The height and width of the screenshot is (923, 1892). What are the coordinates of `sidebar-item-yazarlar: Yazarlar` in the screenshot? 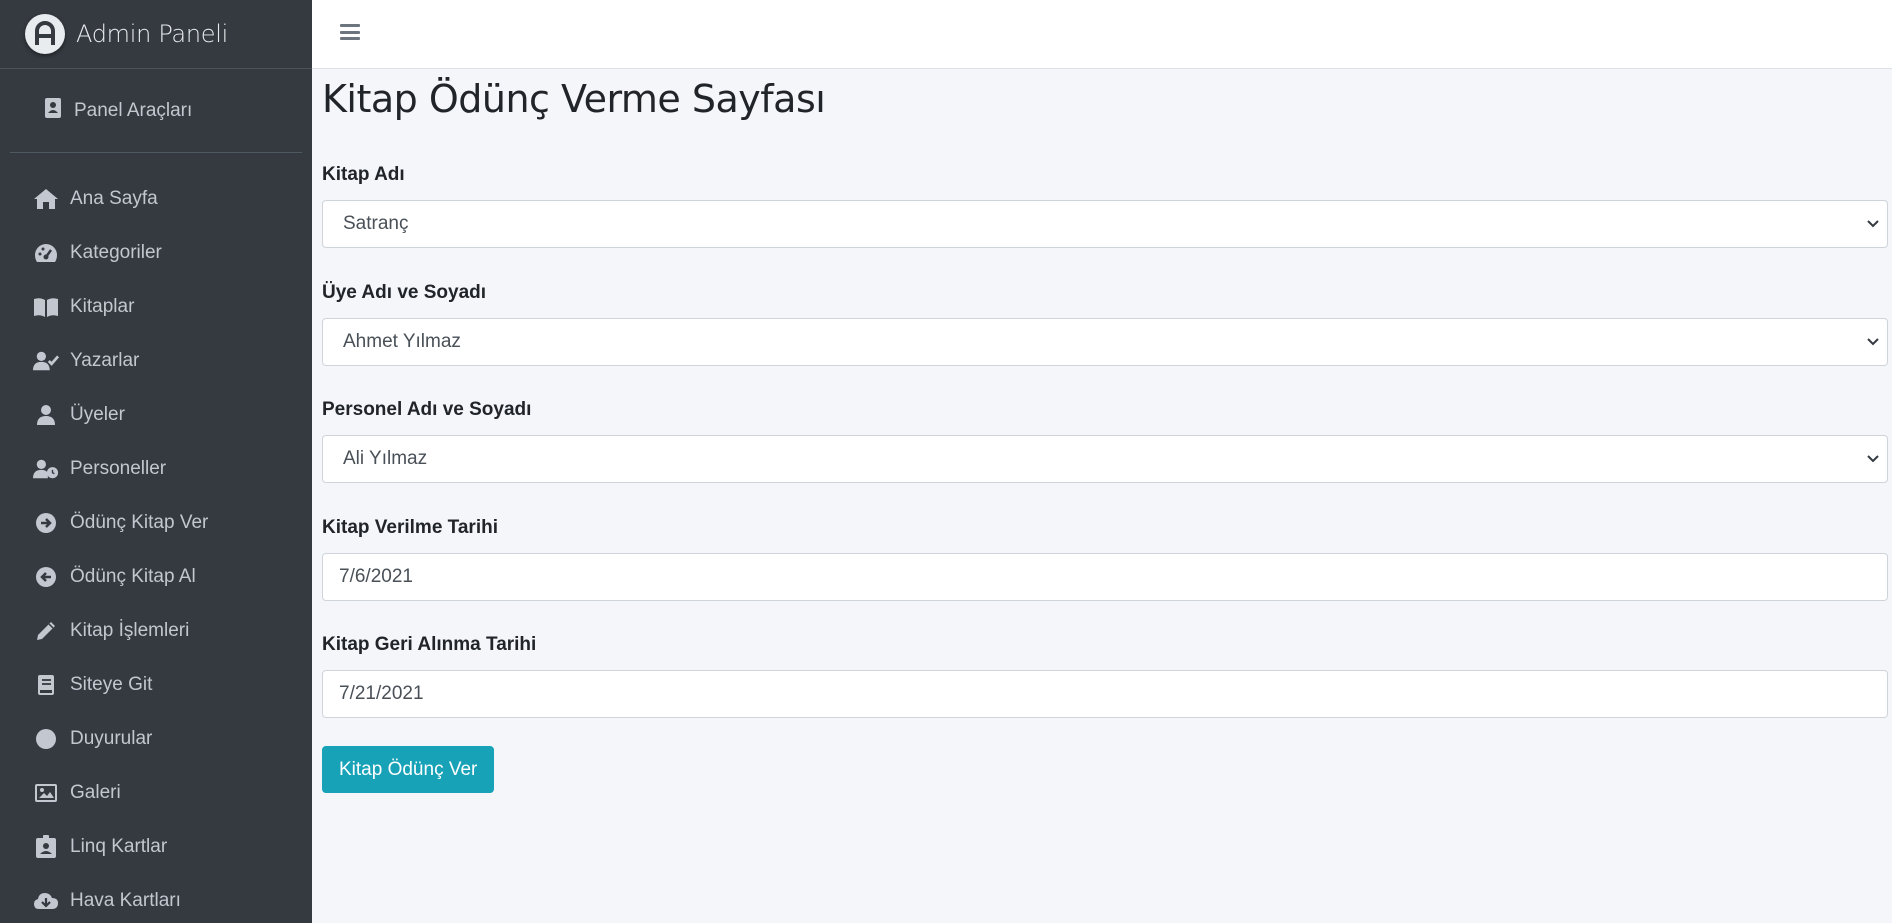 It's located at (156, 361).